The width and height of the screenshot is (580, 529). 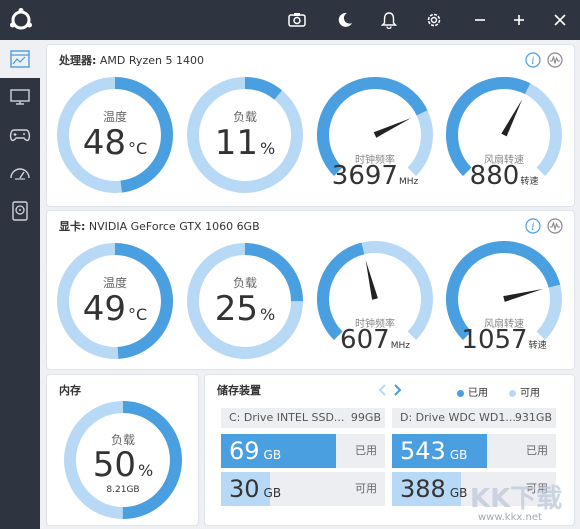 I want to click on drive-c-free-value: 30 GB, so click(x=255, y=489).